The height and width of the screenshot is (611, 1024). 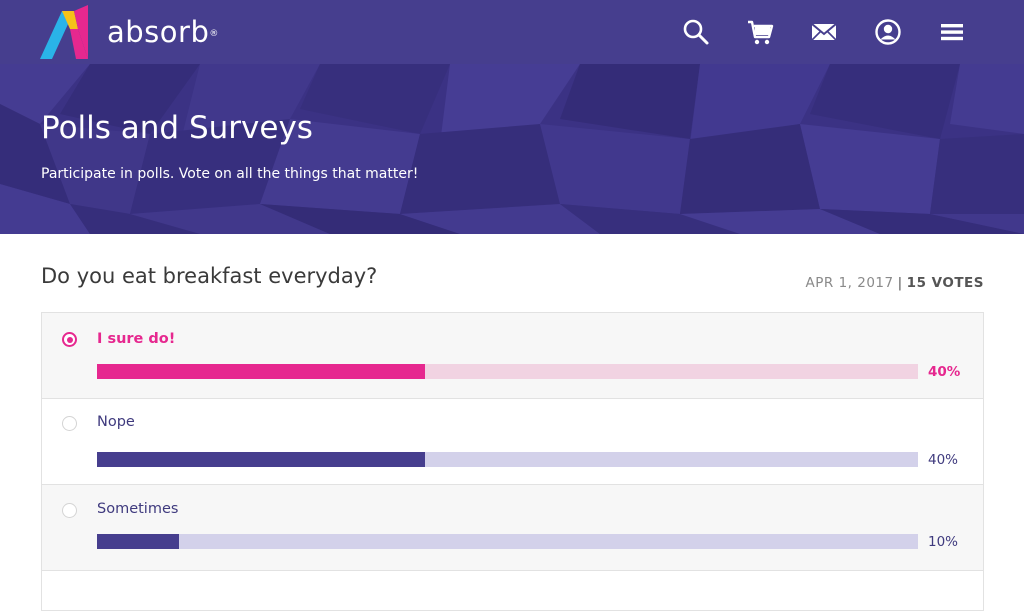 I want to click on poll-question: Do you eat breakfast everyday?, so click(x=209, y=276).